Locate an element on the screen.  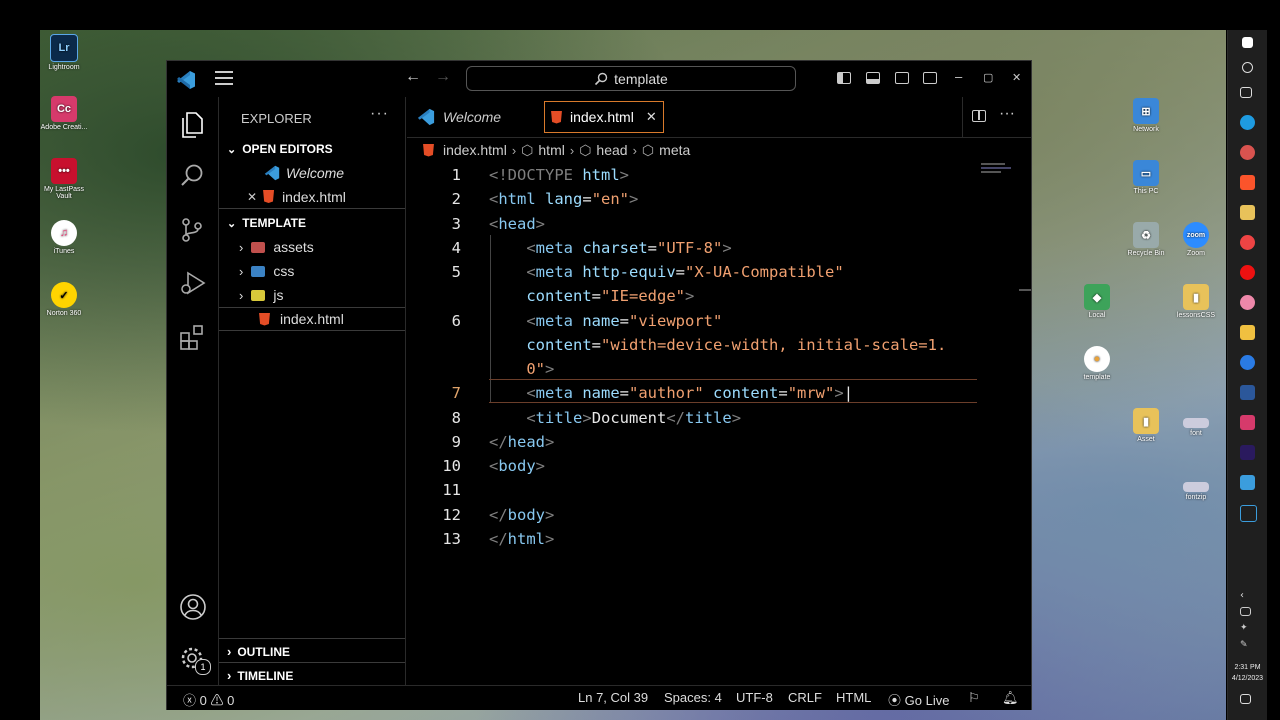
notification-icon is located at coordinates (1245, 699).